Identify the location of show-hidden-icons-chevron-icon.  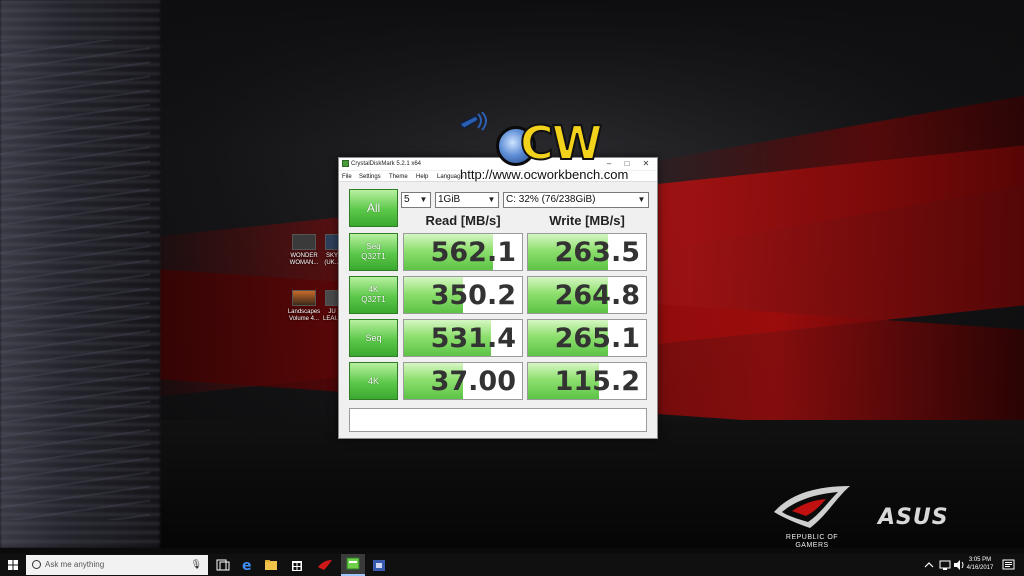
(929, 565).